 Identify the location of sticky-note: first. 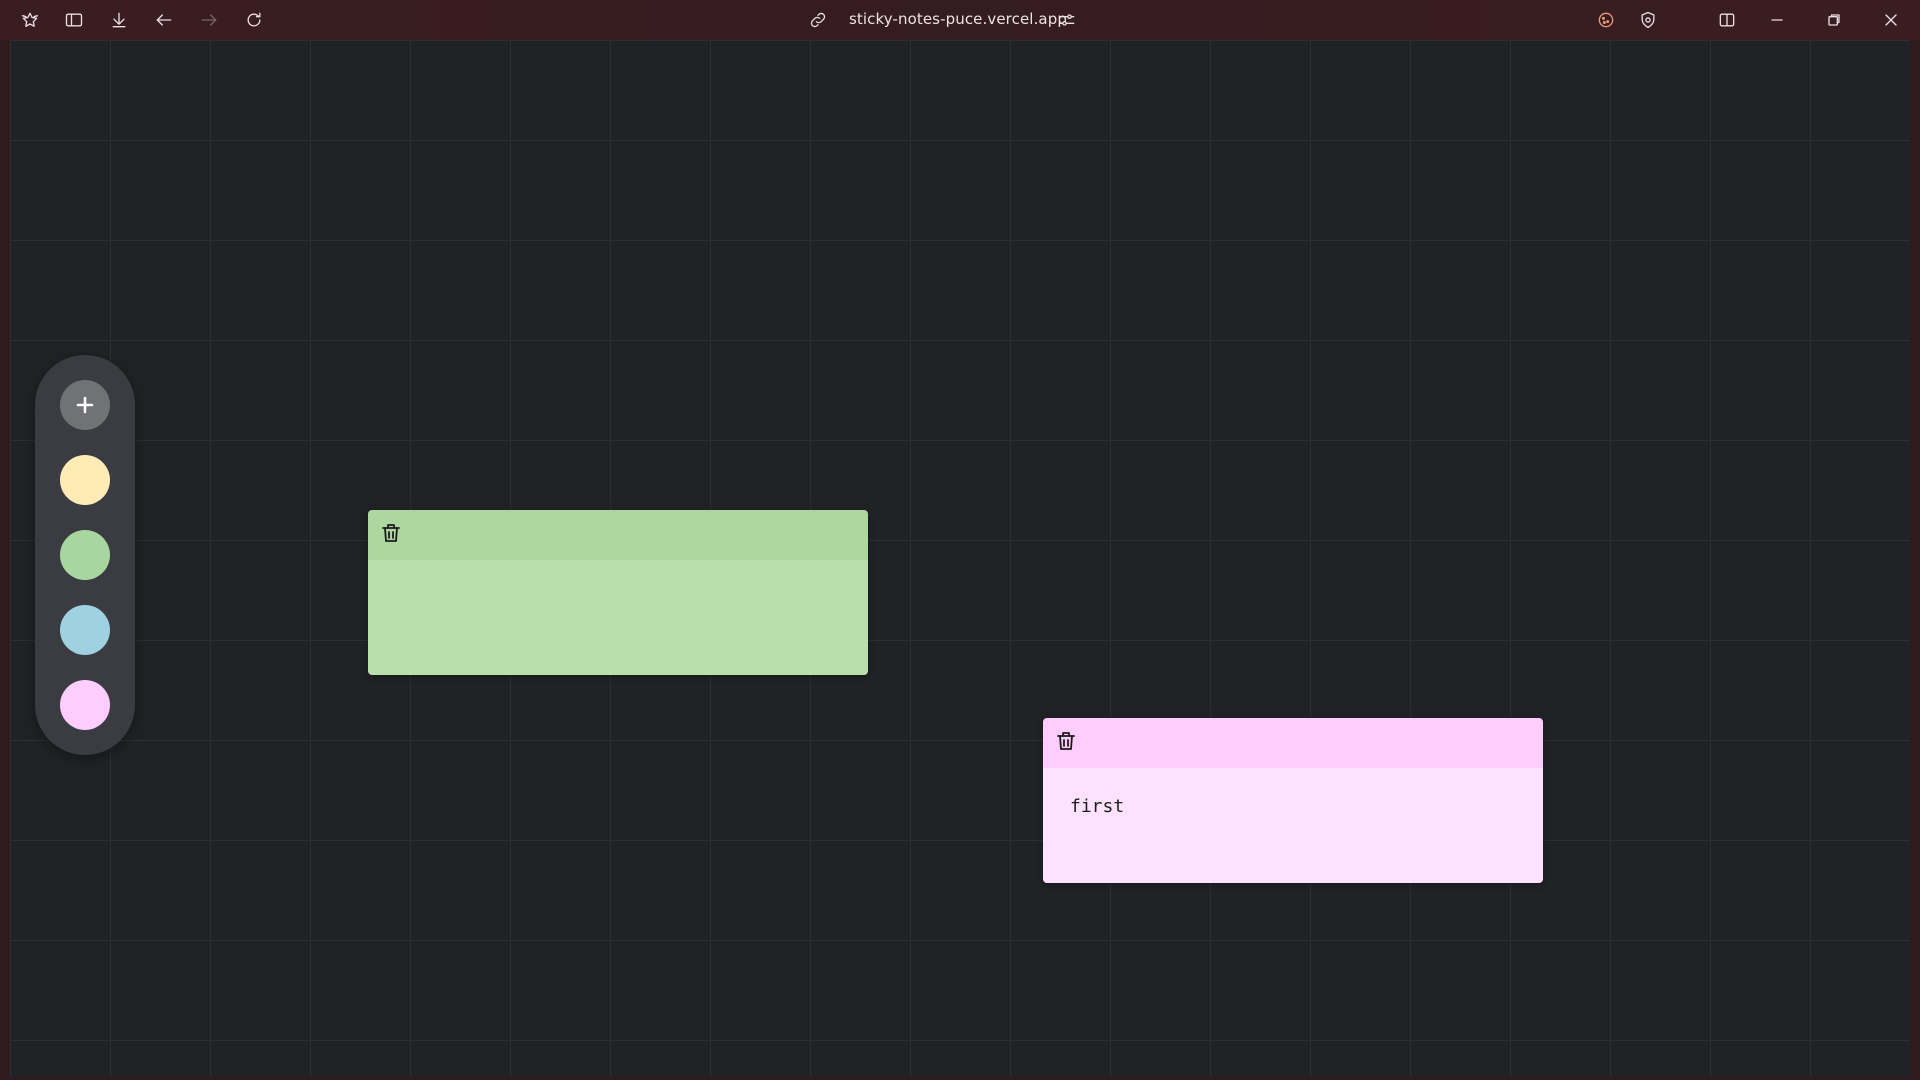
(1293, 800).